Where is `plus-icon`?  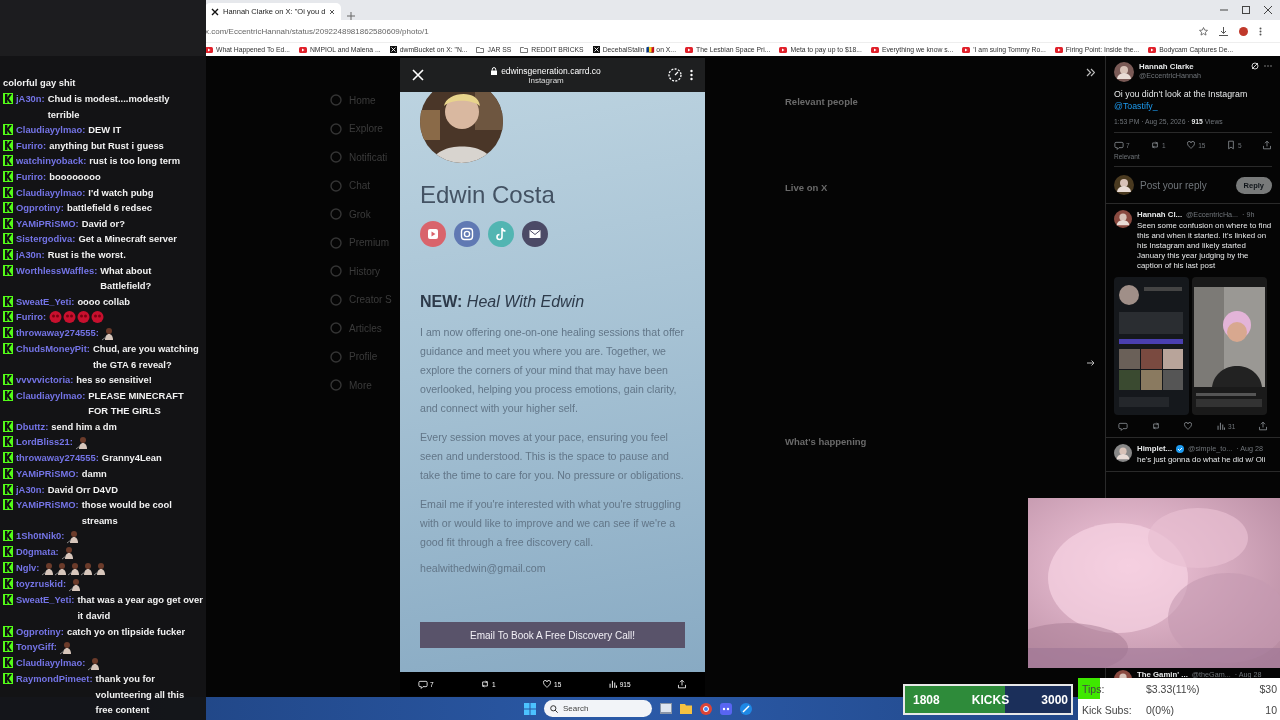
plus-icon is located at coordinates (351, 16).